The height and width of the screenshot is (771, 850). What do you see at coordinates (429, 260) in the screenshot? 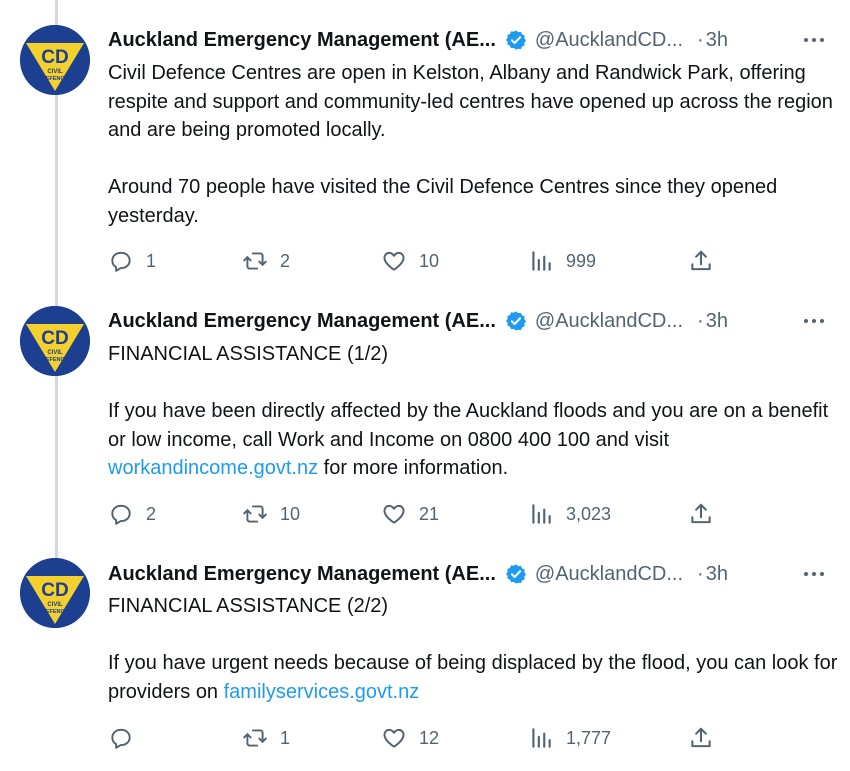
I see `like-count: 10` at bounding box center [429, 260].